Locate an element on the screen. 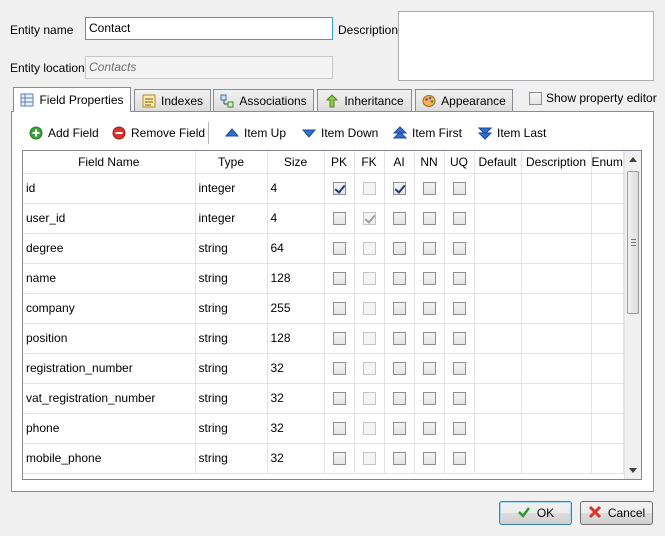 The width and height of the screenshot is (665, 536). ok-button: OK is located at coordinates (535, 513).